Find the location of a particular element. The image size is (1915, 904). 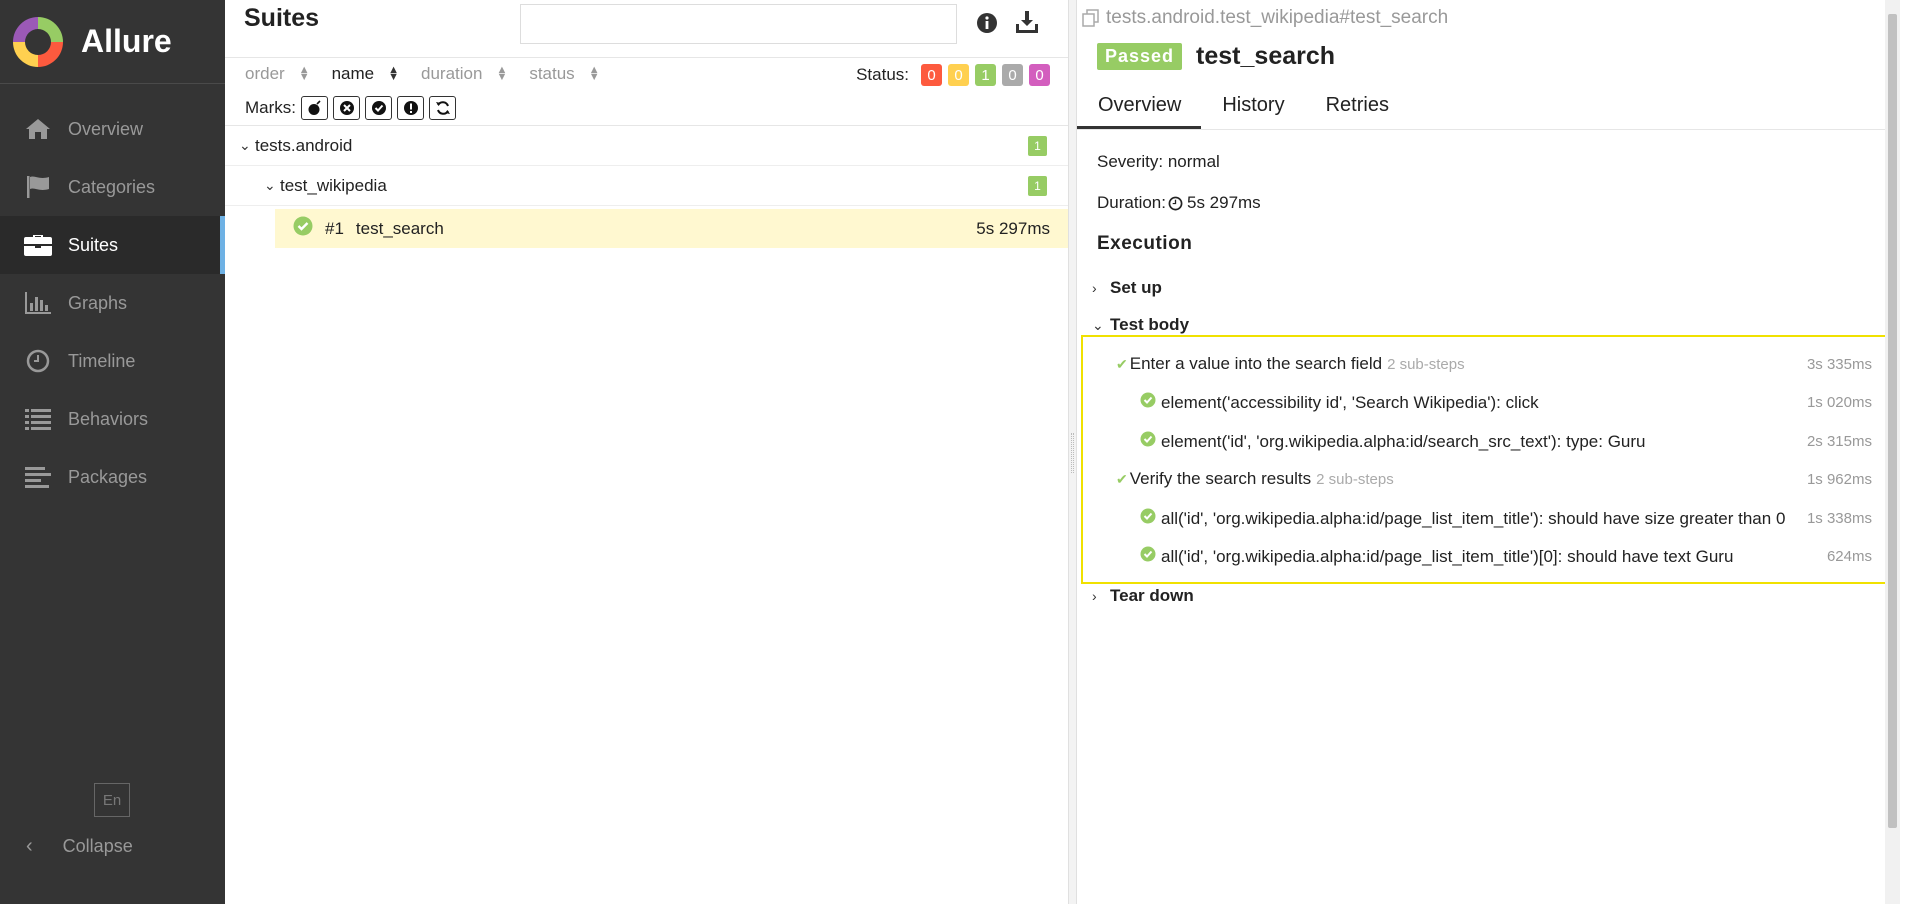

sidebar-item-packages: Packages is located at coordinates (112, 477).